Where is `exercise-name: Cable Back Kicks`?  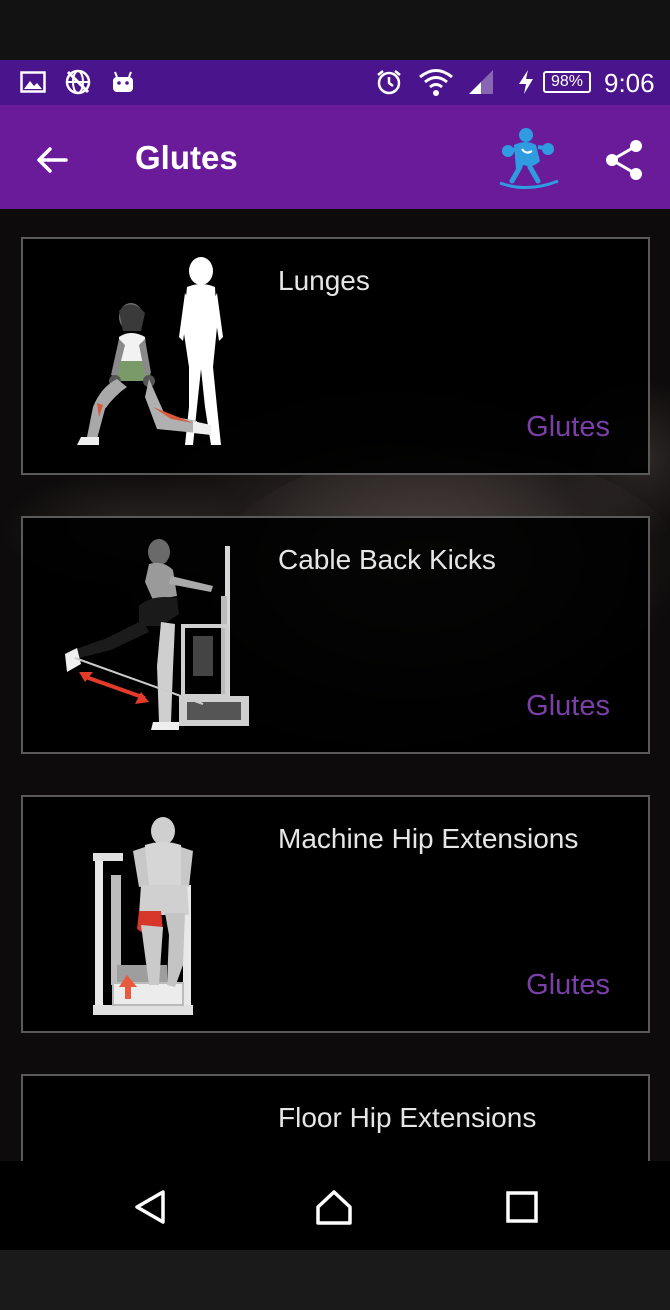
exercise-name: Cable Back Kicks is located at coordinates (387, 559).